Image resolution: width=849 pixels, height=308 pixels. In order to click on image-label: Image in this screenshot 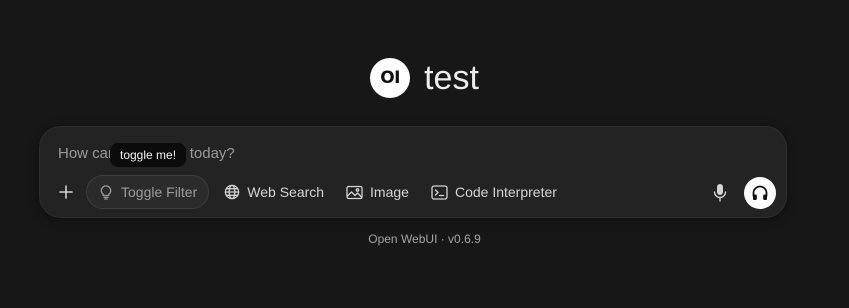, I will do `click(389, 192)`.